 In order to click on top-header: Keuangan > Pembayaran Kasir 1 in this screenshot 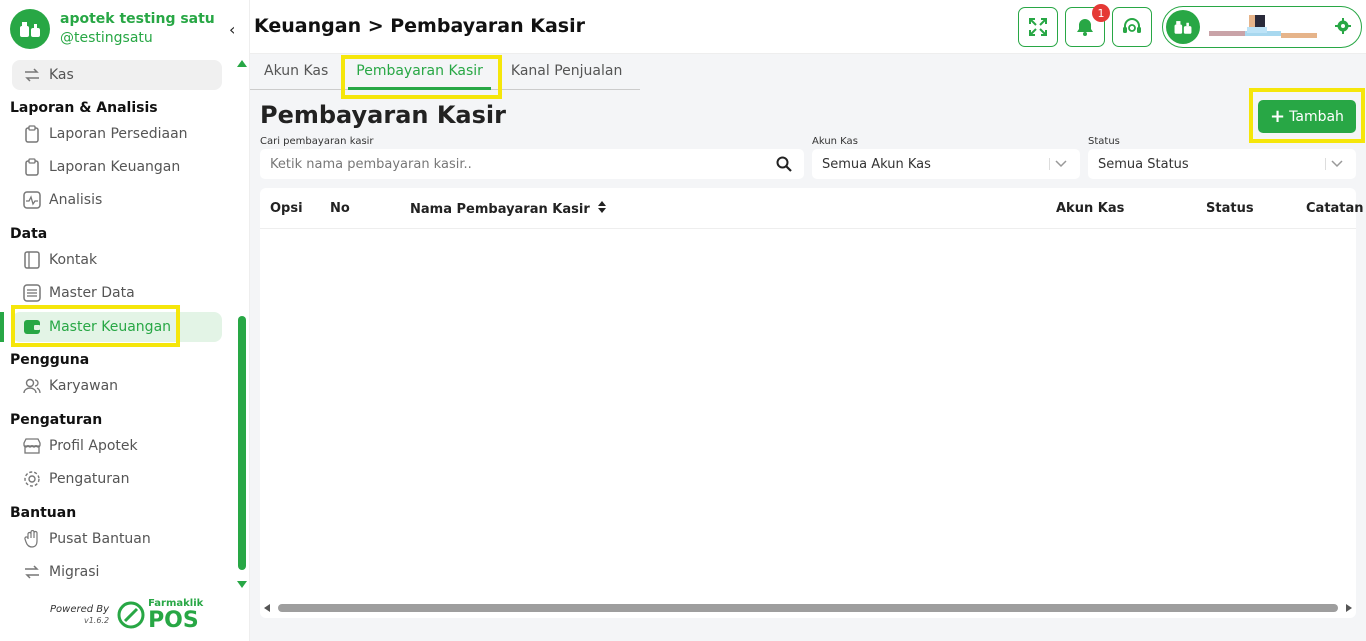, I will do `click(808, 27)`.